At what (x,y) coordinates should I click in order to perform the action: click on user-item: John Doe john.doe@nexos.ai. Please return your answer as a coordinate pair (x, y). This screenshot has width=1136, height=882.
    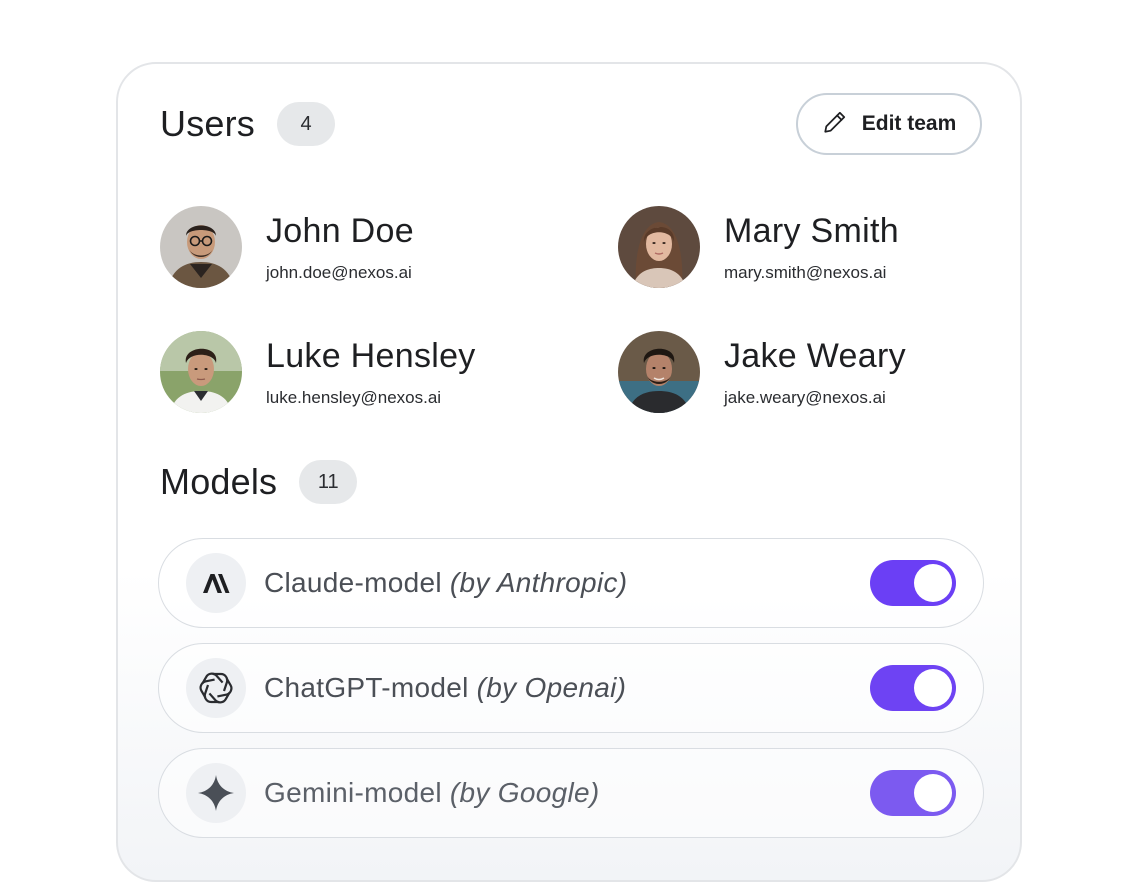
    Looking at the image, I should click on (287, 247).